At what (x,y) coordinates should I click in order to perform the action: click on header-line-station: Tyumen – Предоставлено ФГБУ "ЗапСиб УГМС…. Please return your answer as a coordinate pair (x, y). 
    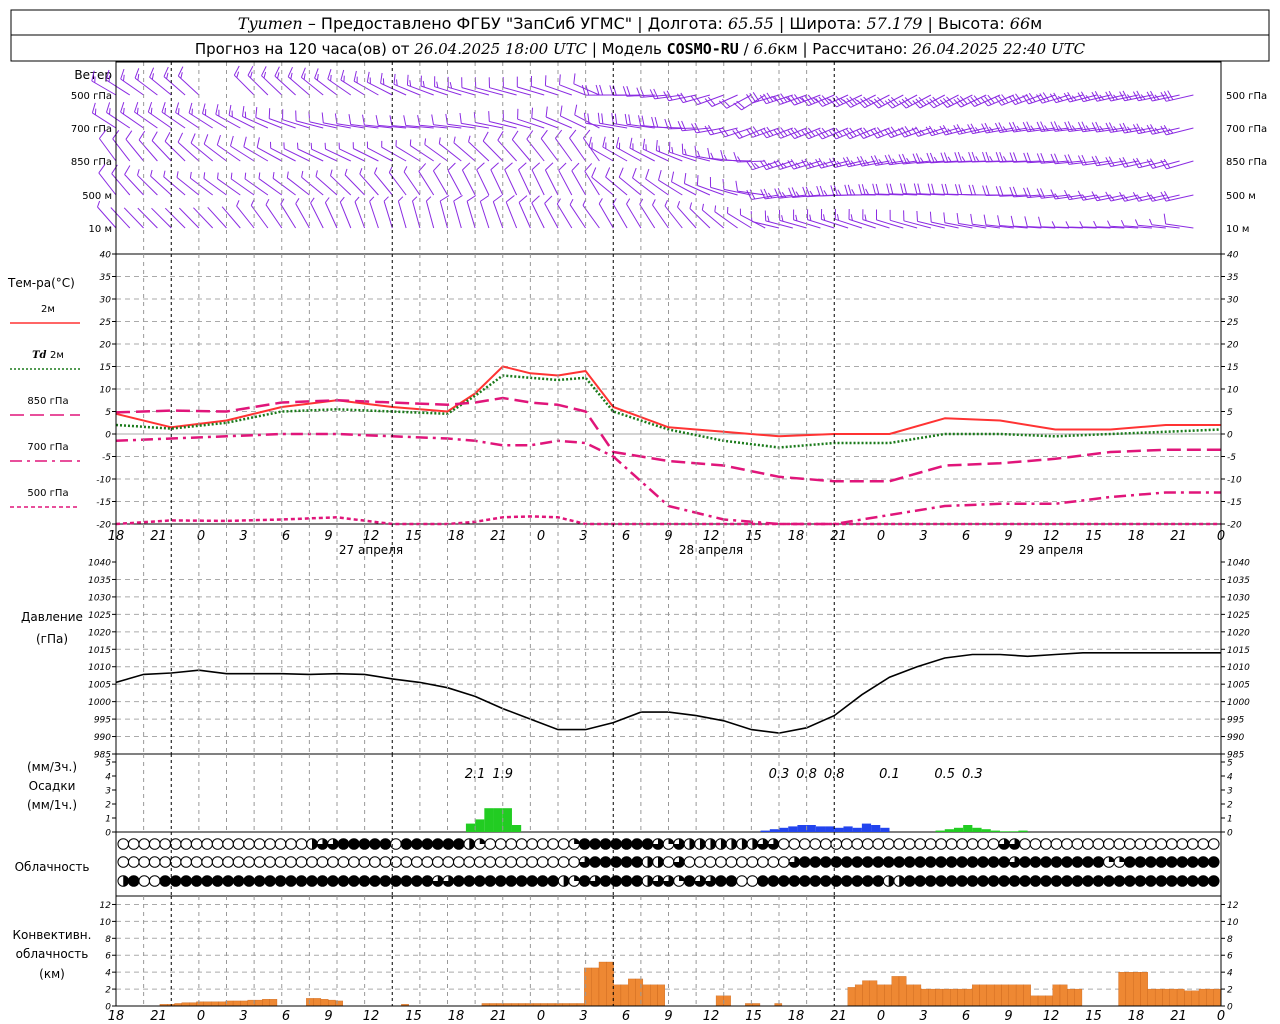
    Looking at the image, I should click on (640, 23).